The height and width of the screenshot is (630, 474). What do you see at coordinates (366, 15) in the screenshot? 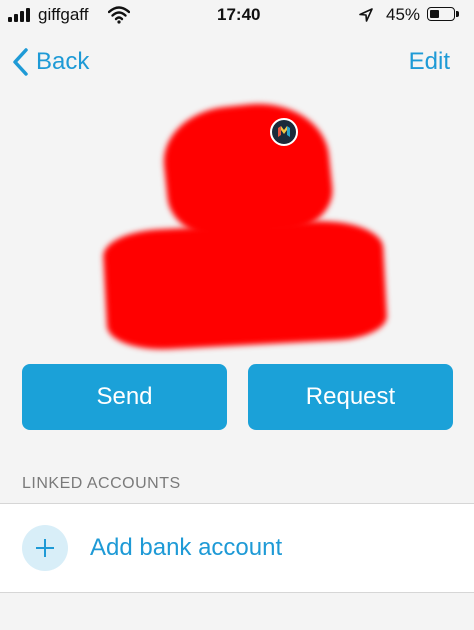
I see `location-arrow-icon` at bounding box center [366, 15].